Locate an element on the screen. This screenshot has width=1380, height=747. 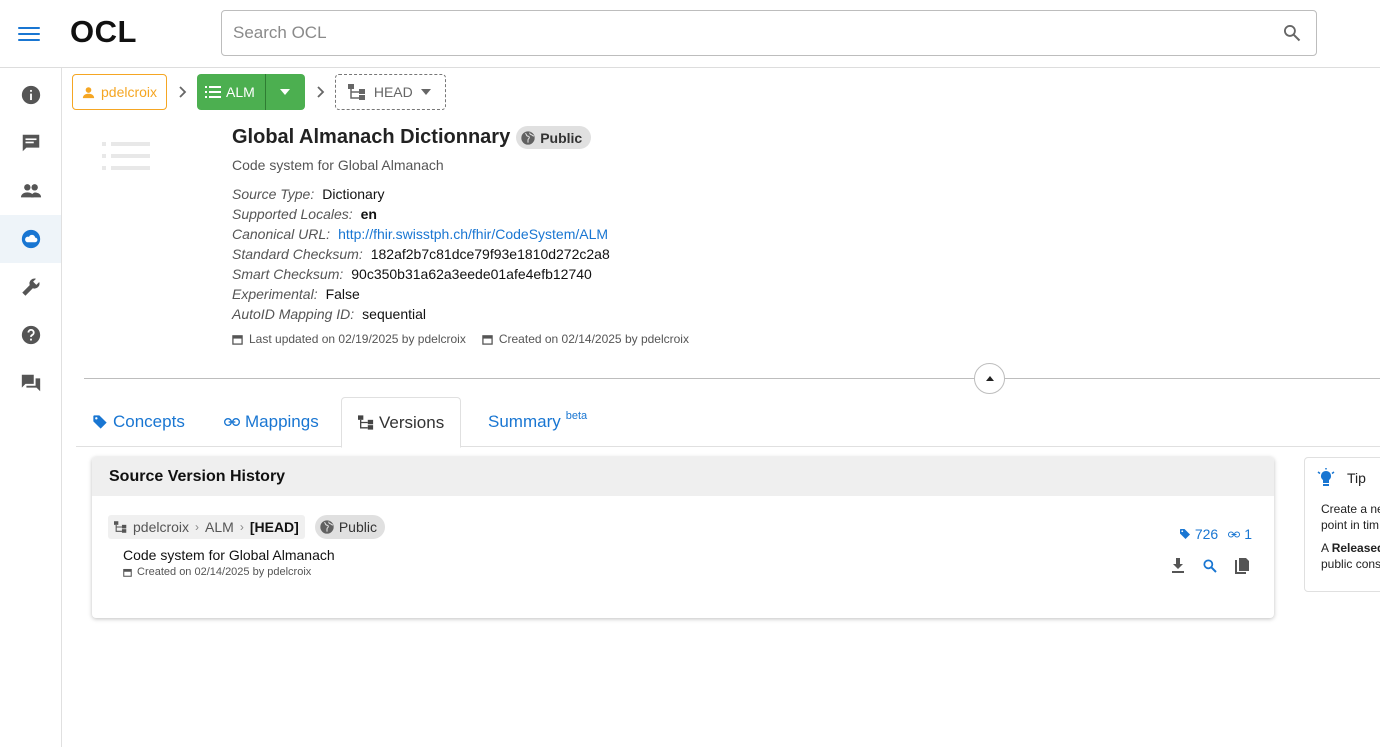
tab-versions: Versions is located at coordinates (401, 422).